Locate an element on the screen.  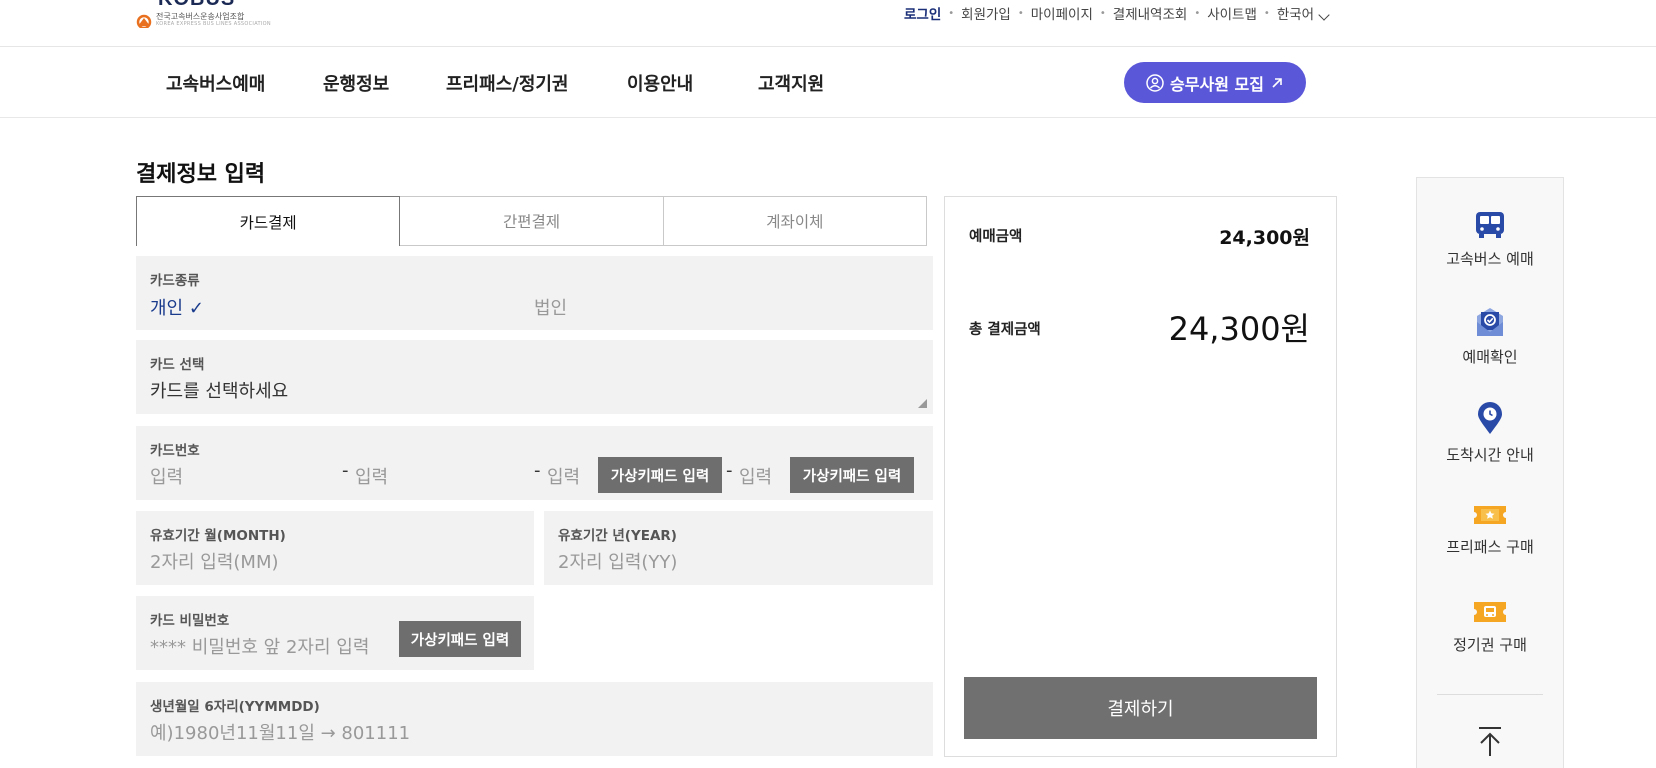
card-number-input-3: 입력 is located at coordinates (563, 476).